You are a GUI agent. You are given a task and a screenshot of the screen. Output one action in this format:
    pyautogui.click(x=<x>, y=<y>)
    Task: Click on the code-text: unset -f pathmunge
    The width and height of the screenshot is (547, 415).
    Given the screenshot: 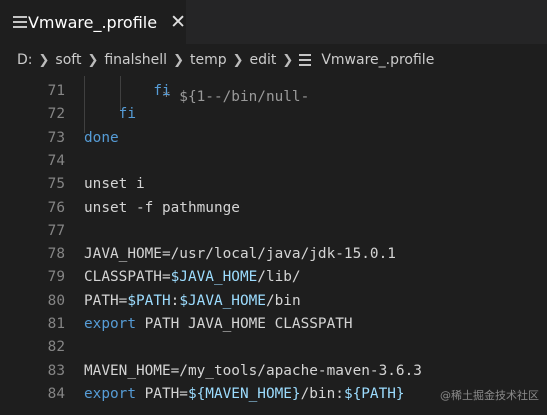 What is the action you would take?
    pyautogui.click(x=162, y=208)
    